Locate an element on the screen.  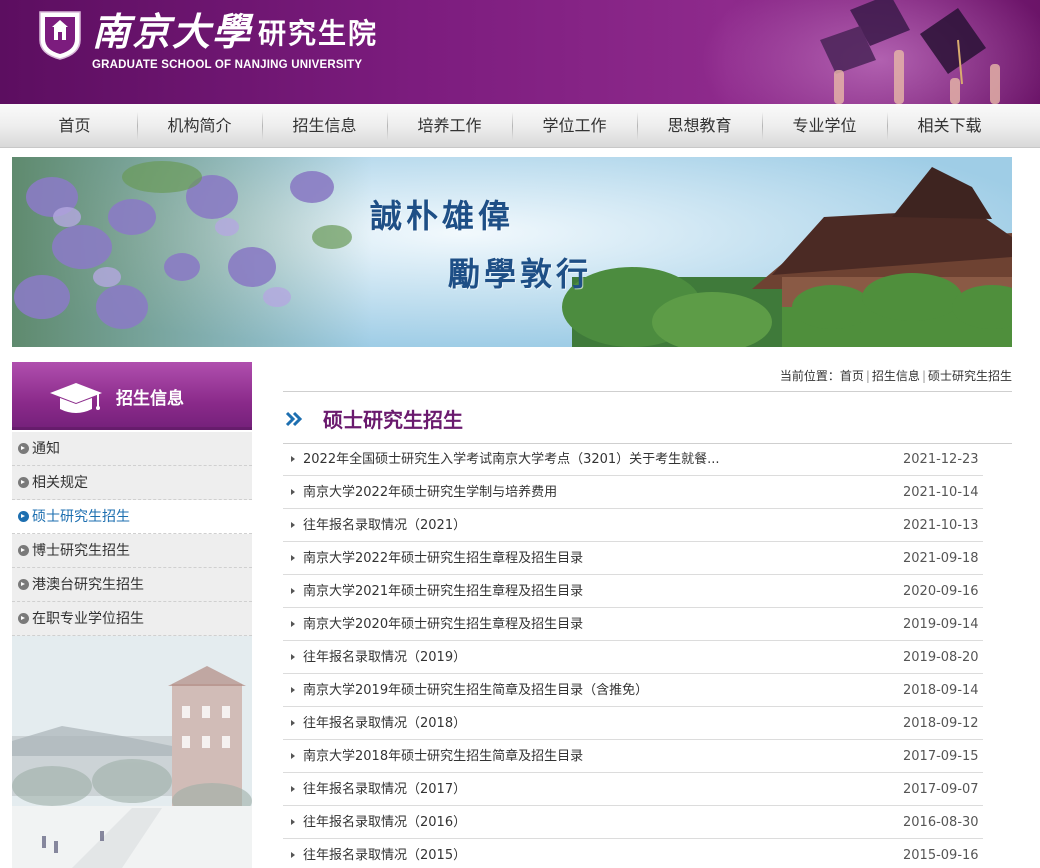
banner-motto-line1: 誠朴雄偉 is located at coordinates (442, 216).